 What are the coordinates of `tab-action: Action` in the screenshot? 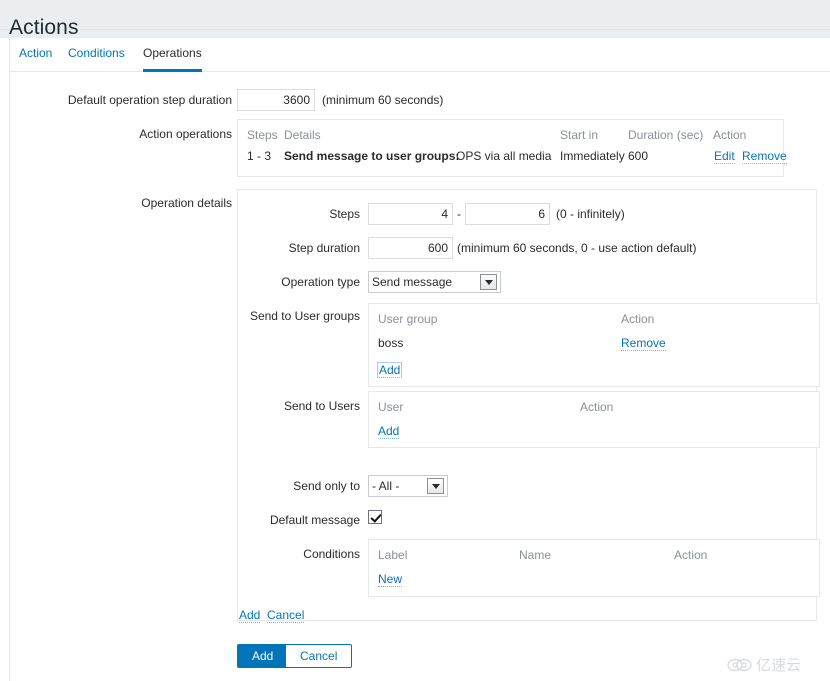 It's located at (35, 57).